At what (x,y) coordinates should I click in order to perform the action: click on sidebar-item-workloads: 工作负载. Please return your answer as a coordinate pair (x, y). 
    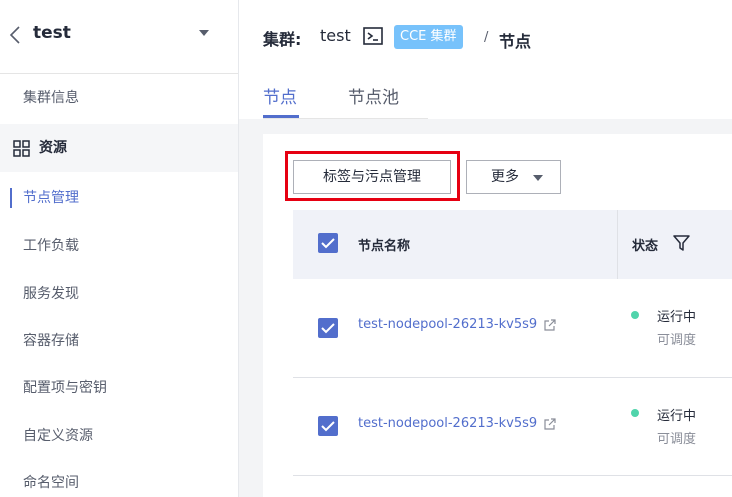
    Looking at the image, I should click on (119, 246).